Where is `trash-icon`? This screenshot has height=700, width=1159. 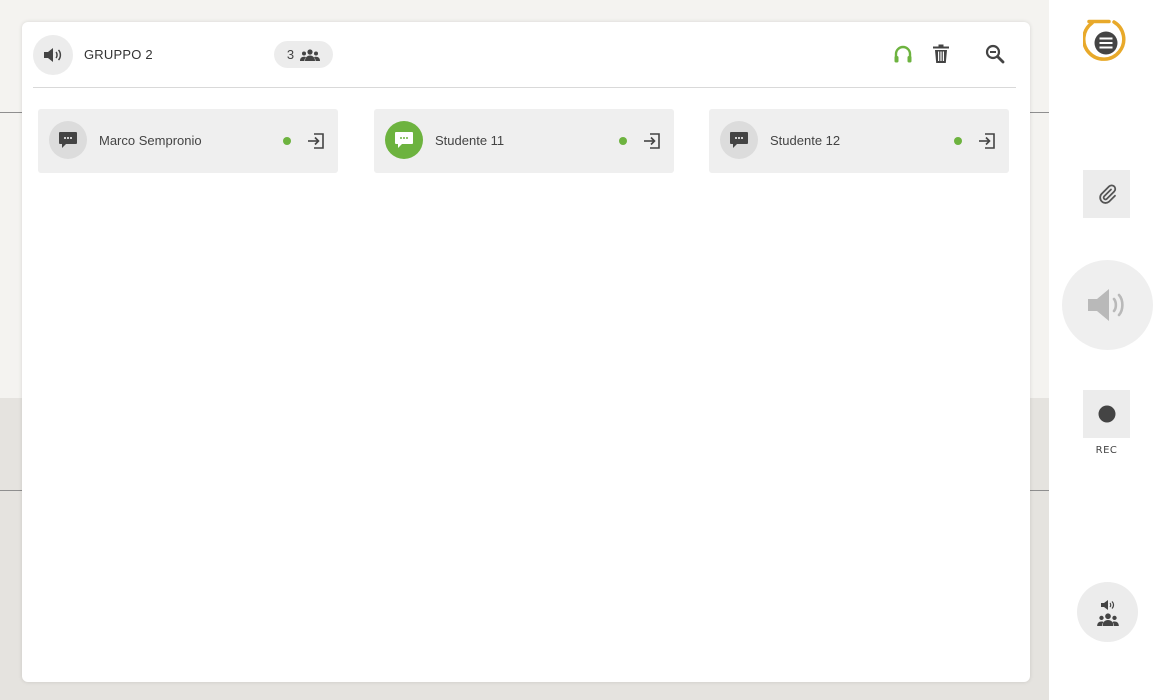
trash-icon is located at coordinates (941, 53).